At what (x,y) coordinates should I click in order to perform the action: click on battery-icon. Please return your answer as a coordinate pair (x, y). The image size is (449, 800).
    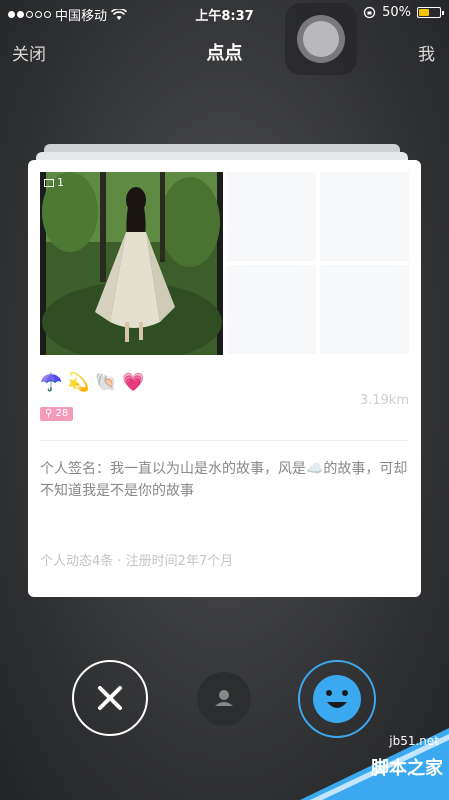
    Looking at the image, I should click on (430, 12).